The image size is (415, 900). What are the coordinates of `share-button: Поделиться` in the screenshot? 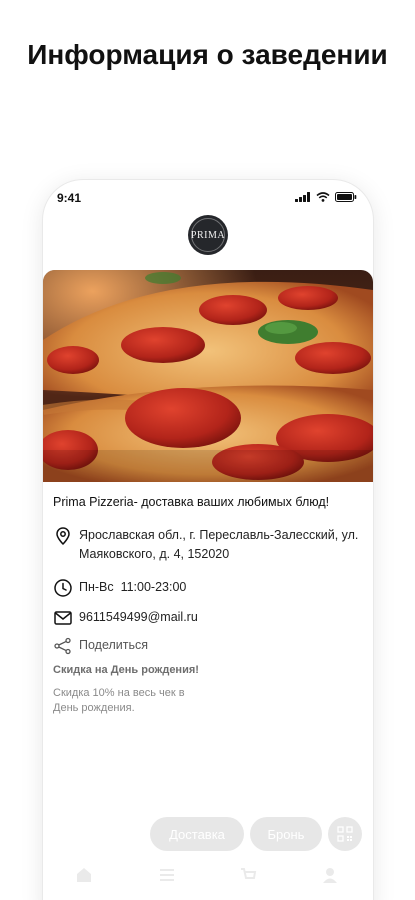 It's located at (209, 646).